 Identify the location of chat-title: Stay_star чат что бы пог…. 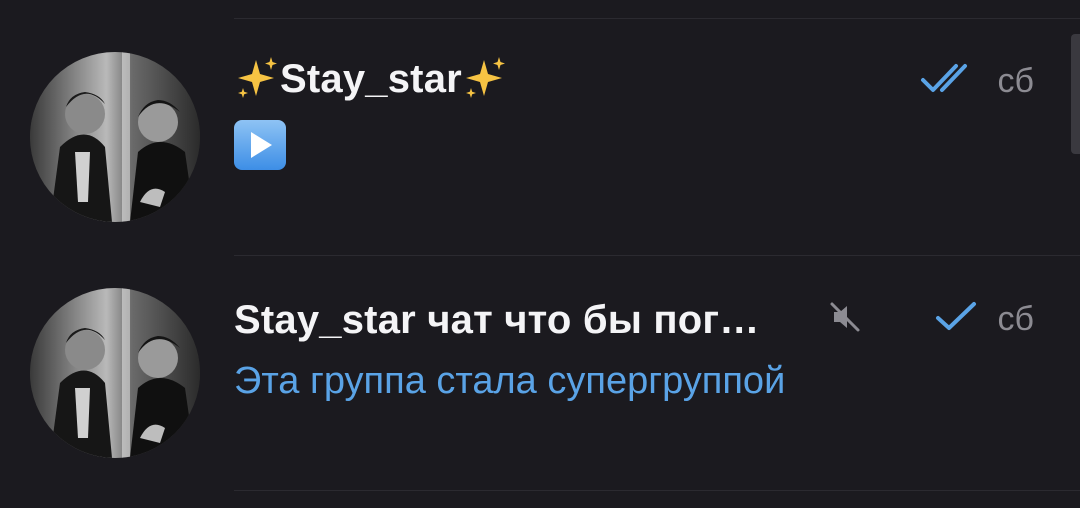
(496, 320).